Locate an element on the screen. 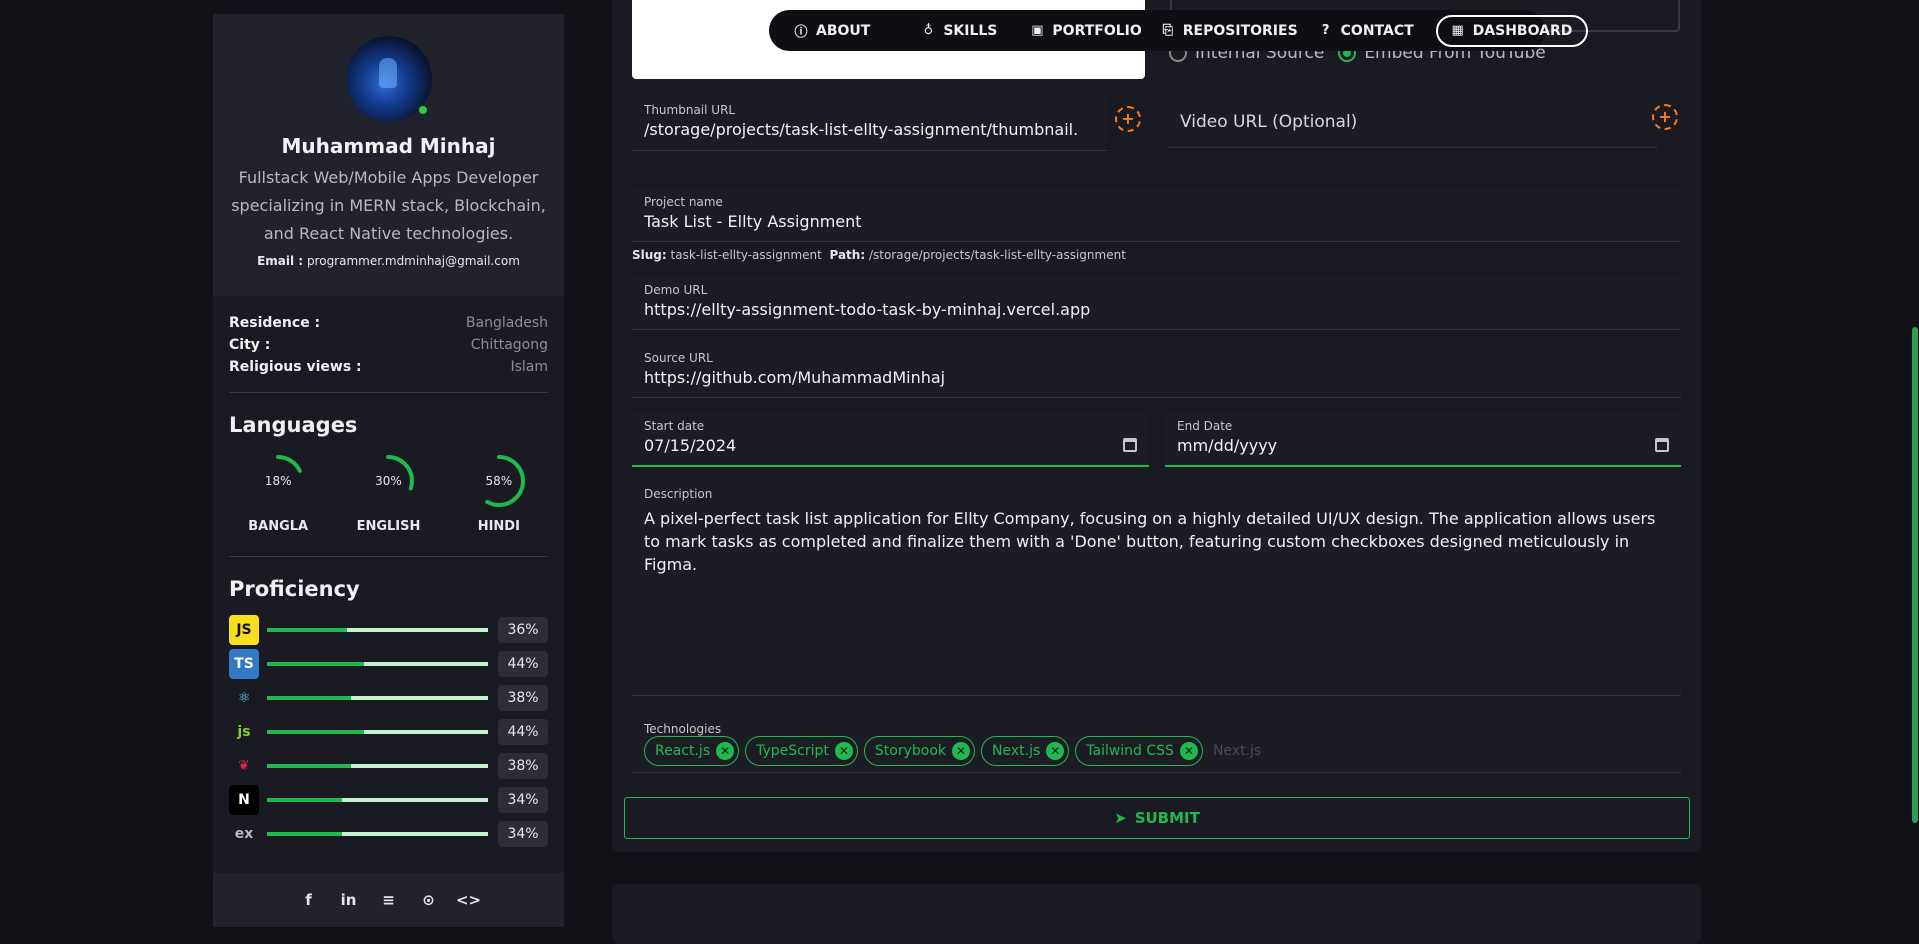 Image resolution: width=1919 pixels, height=944 pixels. proficiency-row-react: ⚛ 38% is located at coordinates (388, 698).